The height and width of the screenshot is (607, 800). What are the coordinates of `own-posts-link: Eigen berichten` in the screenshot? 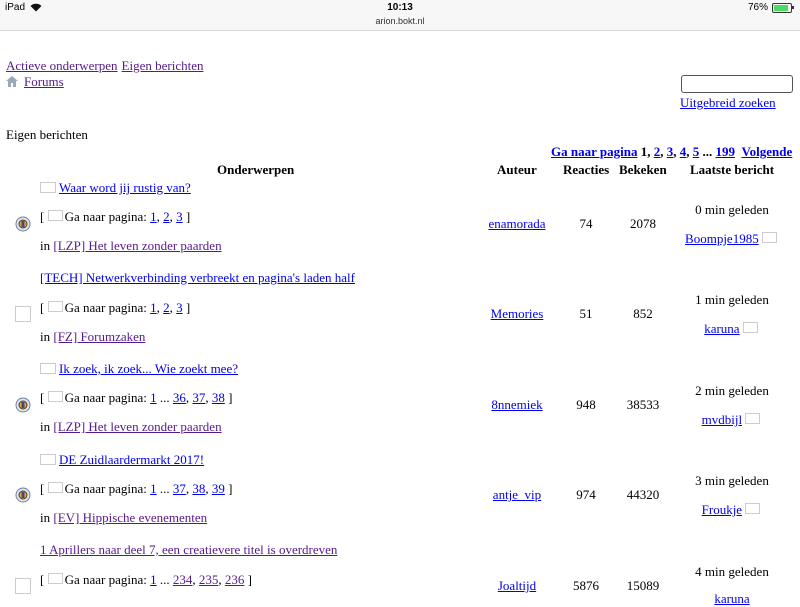 It's located at (163, 65).